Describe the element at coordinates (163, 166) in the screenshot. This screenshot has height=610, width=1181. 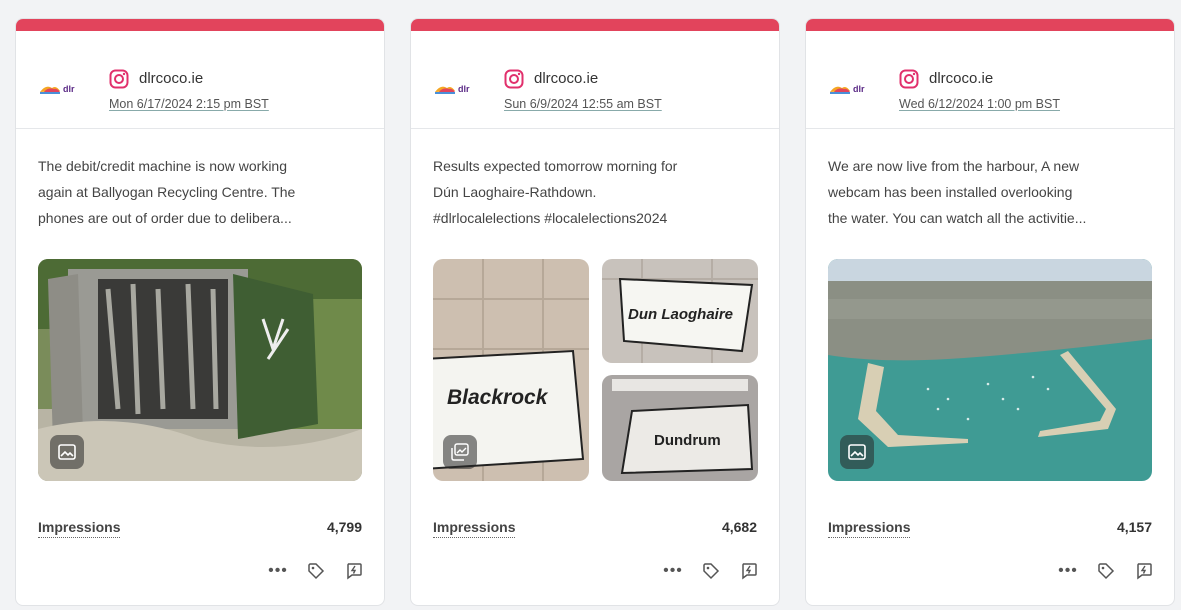
I see `post-text-line: The debit/credit machine is now working` at that location.